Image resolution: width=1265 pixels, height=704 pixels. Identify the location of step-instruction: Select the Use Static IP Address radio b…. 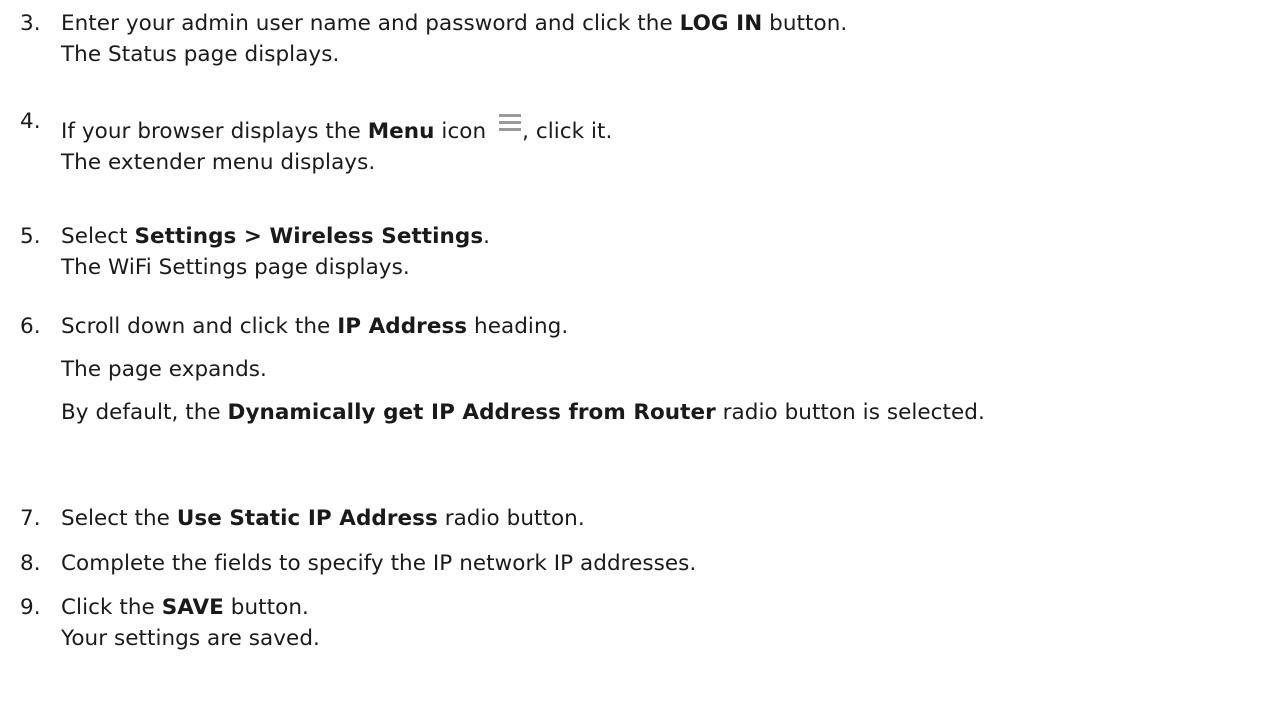
(323, 518).